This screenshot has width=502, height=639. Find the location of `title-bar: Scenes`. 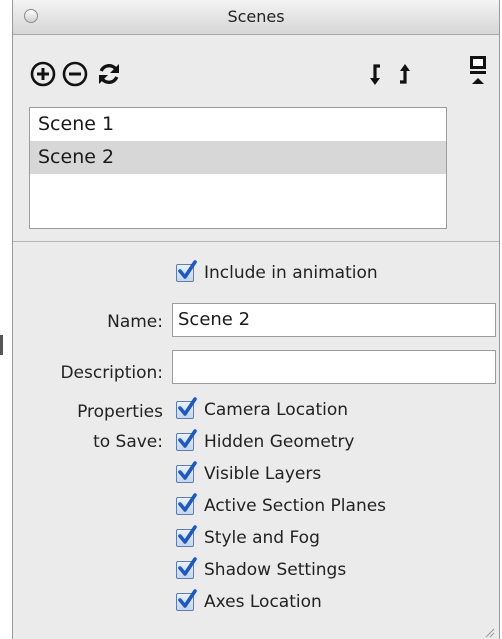

title-bar: Scenes is located at coordinates (256, 17).